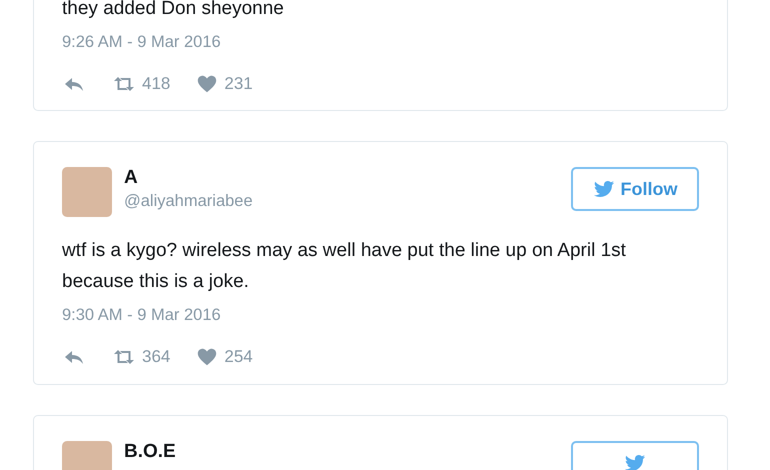 The width and height of the screenshot is (770, 470). I want to click on like-count: 231, so click(238, 83).